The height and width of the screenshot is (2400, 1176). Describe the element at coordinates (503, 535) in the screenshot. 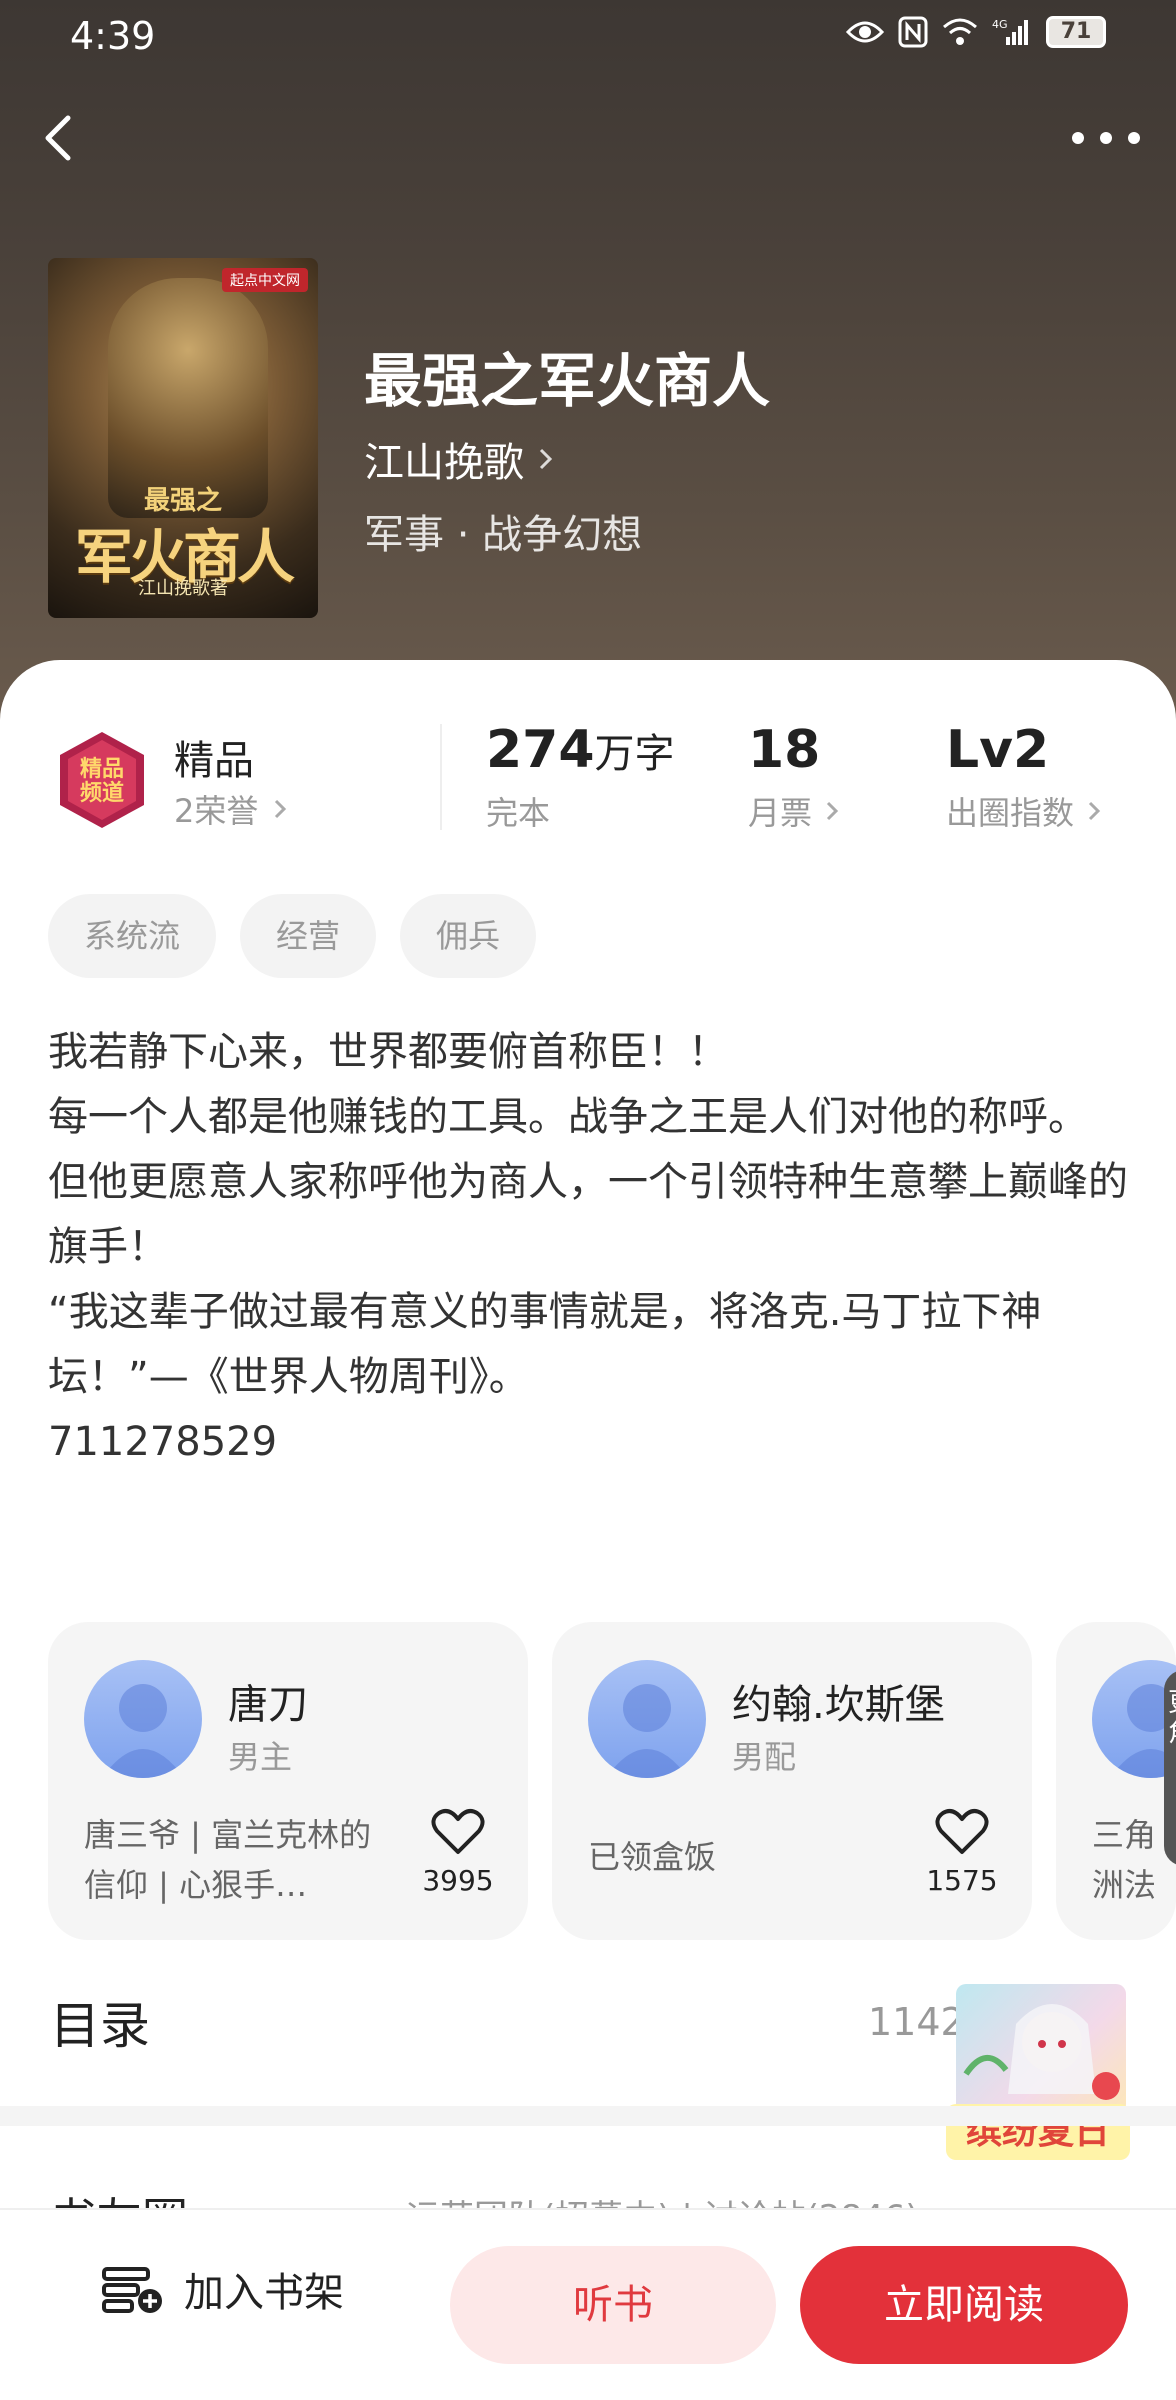

I see `book-genre: 军事 · 战争幻想` at that location.